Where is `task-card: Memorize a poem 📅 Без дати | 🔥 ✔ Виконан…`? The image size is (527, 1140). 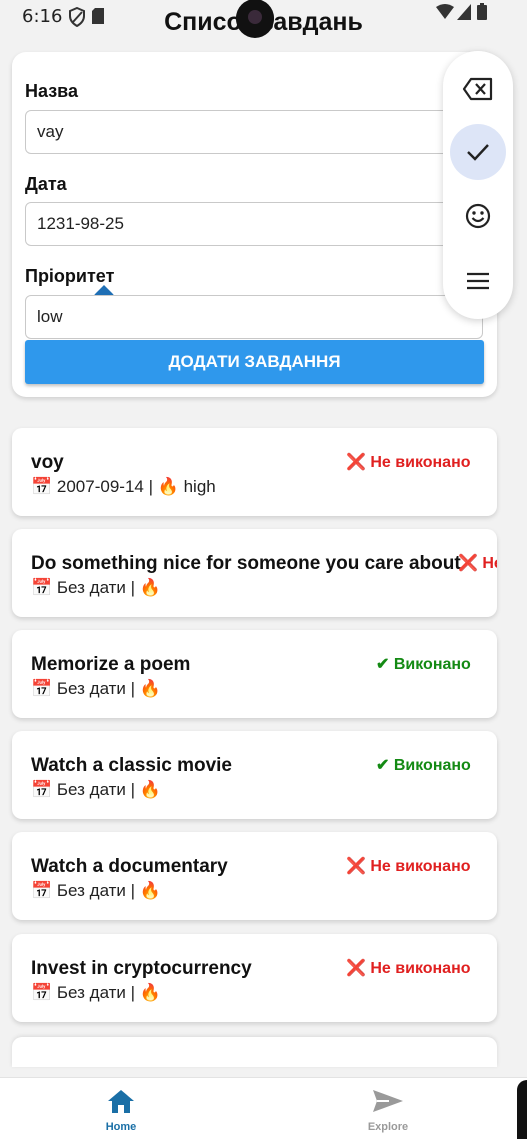 task-card: Memorize a poem 📅 Без дати | 🔥 ✔ Виконан… is located at coordinates (254, 674).